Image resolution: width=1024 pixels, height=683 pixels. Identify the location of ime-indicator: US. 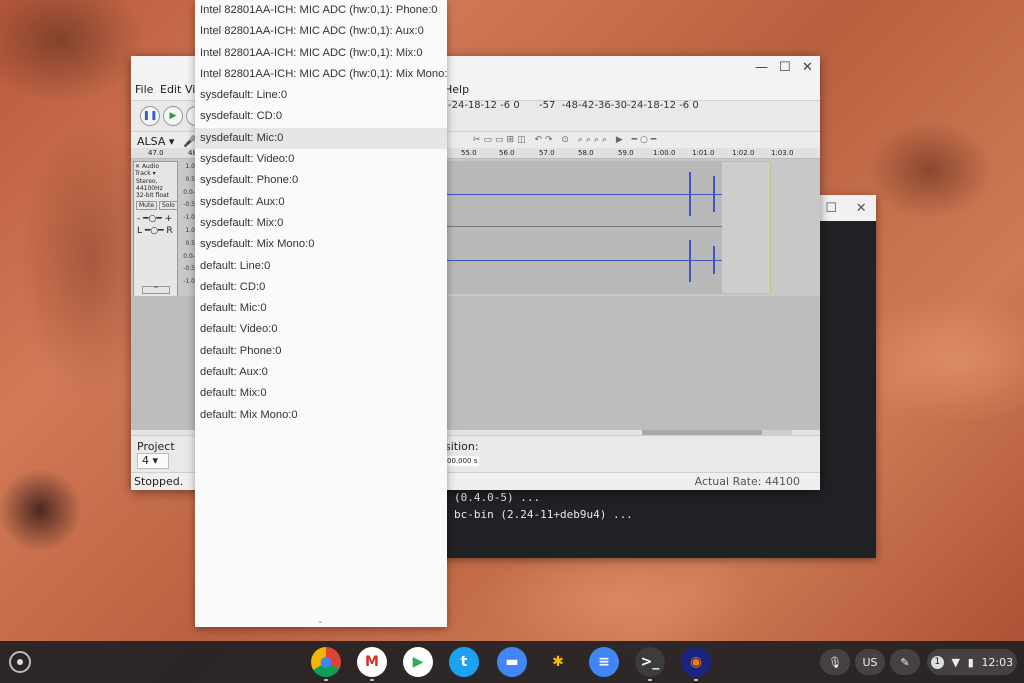
(870, 662).